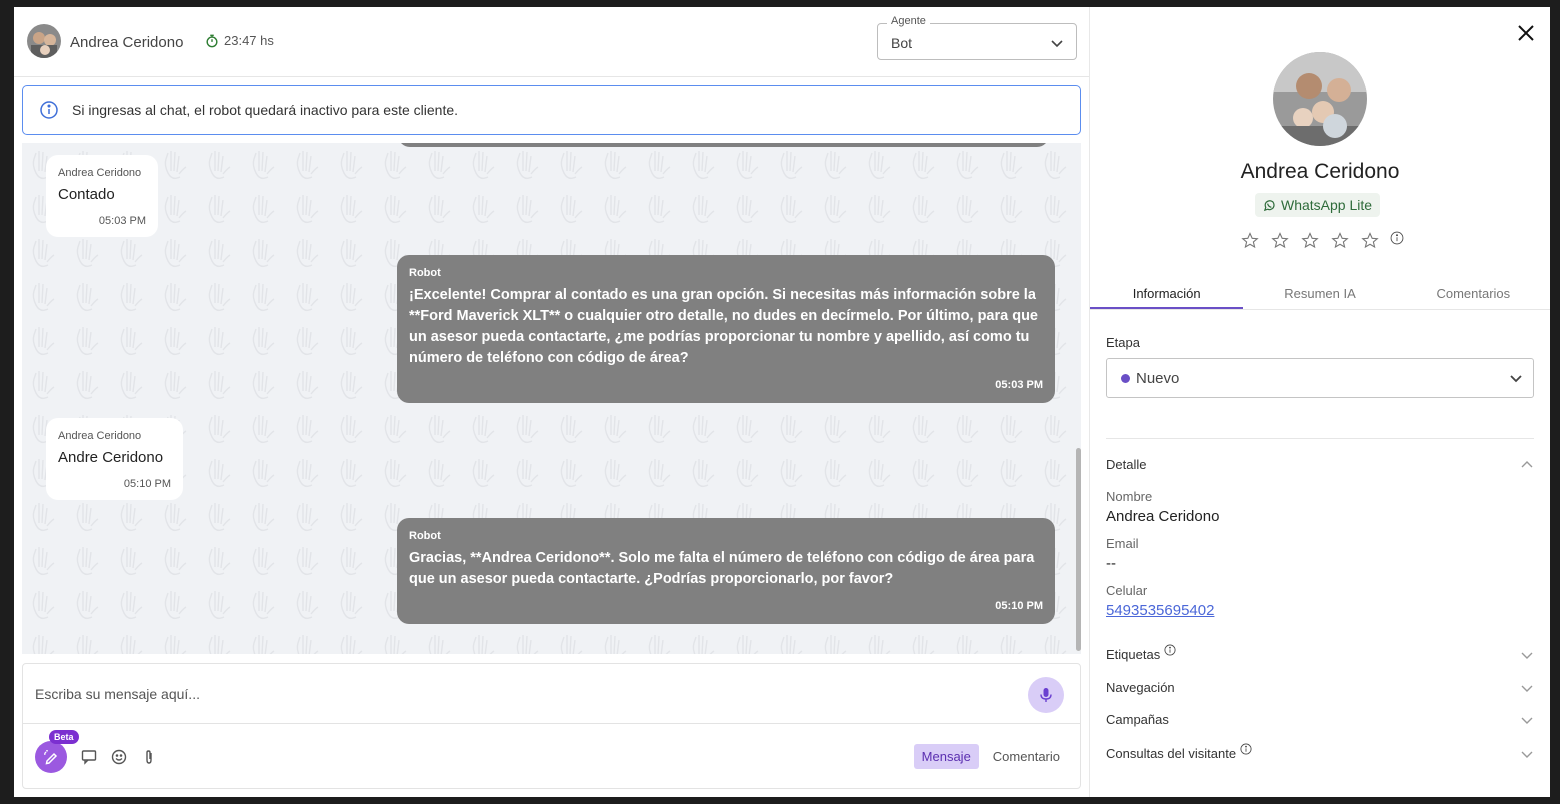 This screenshot has height=804, width=1560. Describe the element at coordinates (1140, 687) in the screenshot. I see `section-label: Navegación` at that location.